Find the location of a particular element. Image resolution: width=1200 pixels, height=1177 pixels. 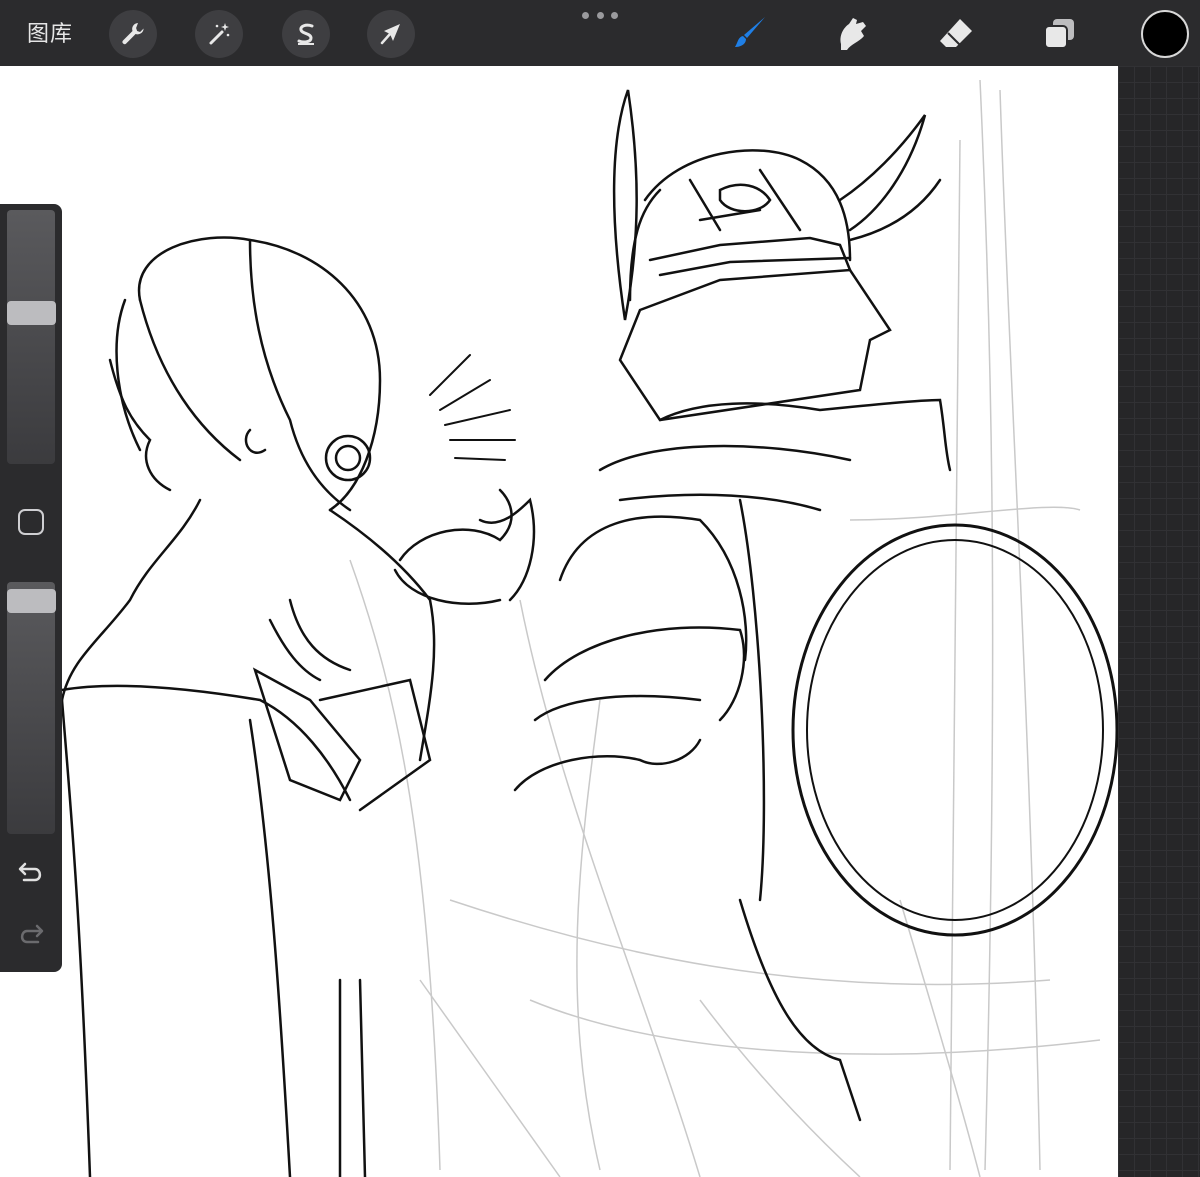

brush-size-slider is located at coordinates (31, 337).